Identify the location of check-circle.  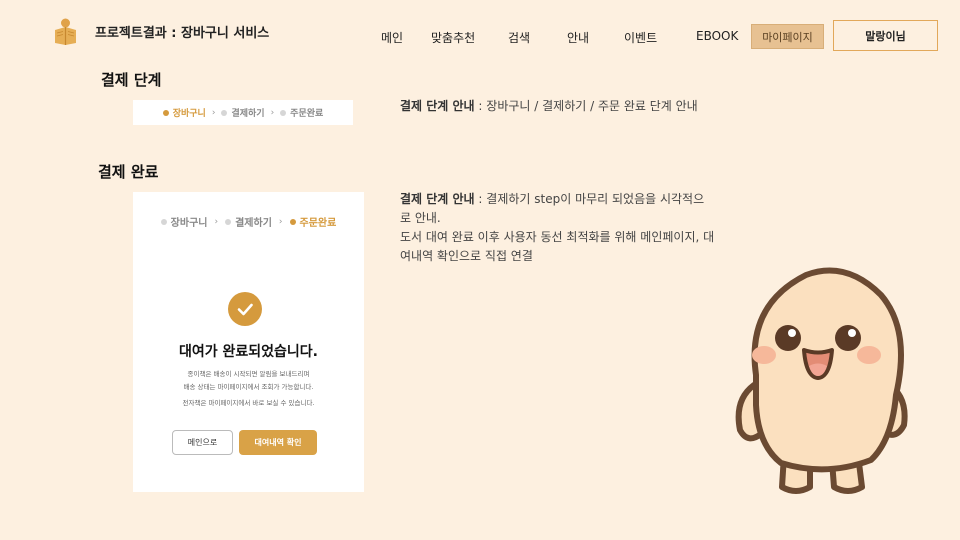
(245, 309).